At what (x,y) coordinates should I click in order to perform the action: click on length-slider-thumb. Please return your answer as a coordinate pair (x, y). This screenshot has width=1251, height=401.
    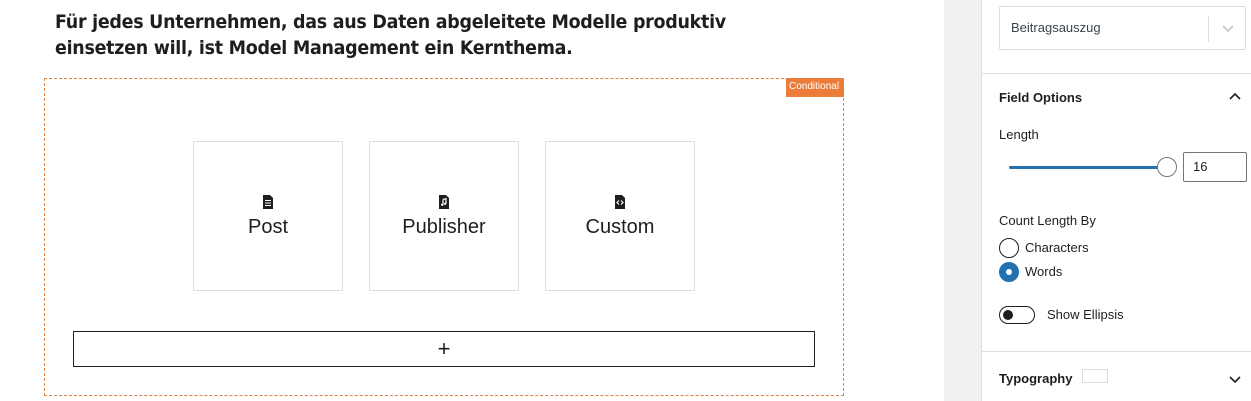
    Looking at the image, I should click on (1167, 167).